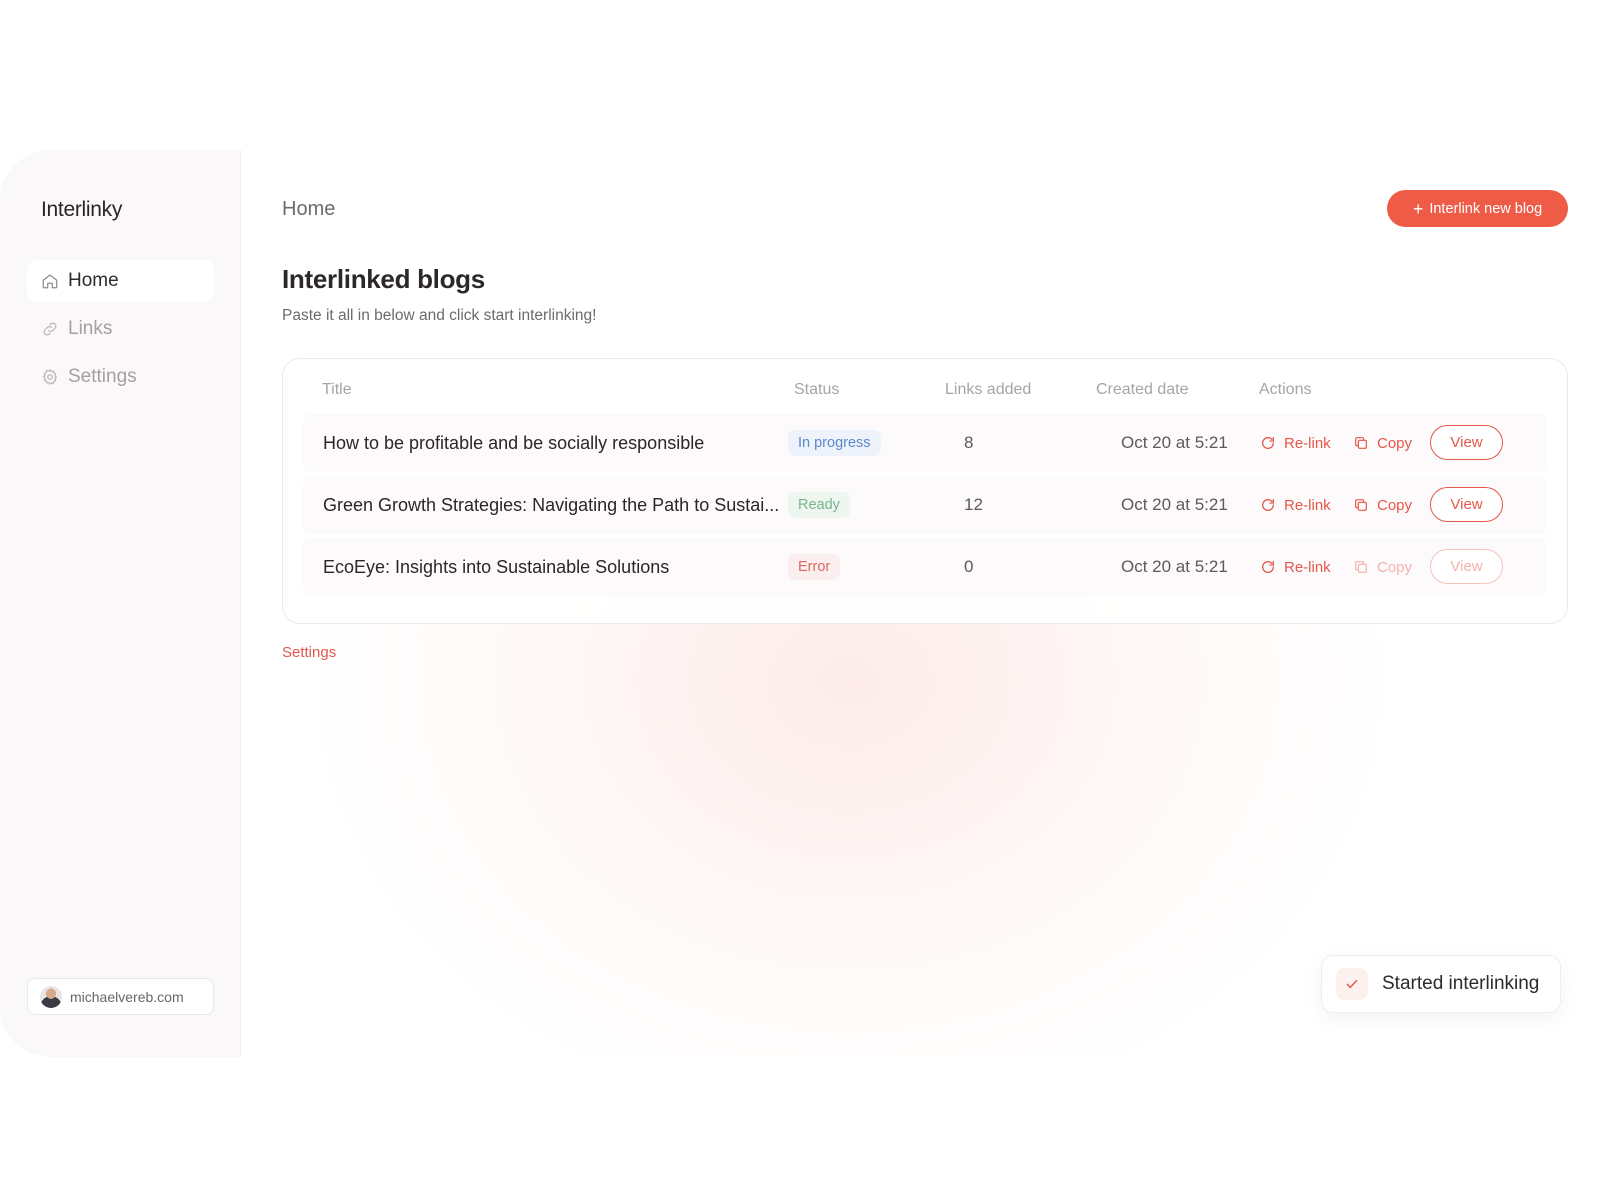  What do you see at coordinates (50, 377) in the screenshot?
I see `gear-icon` at bounding box center [50, 377].